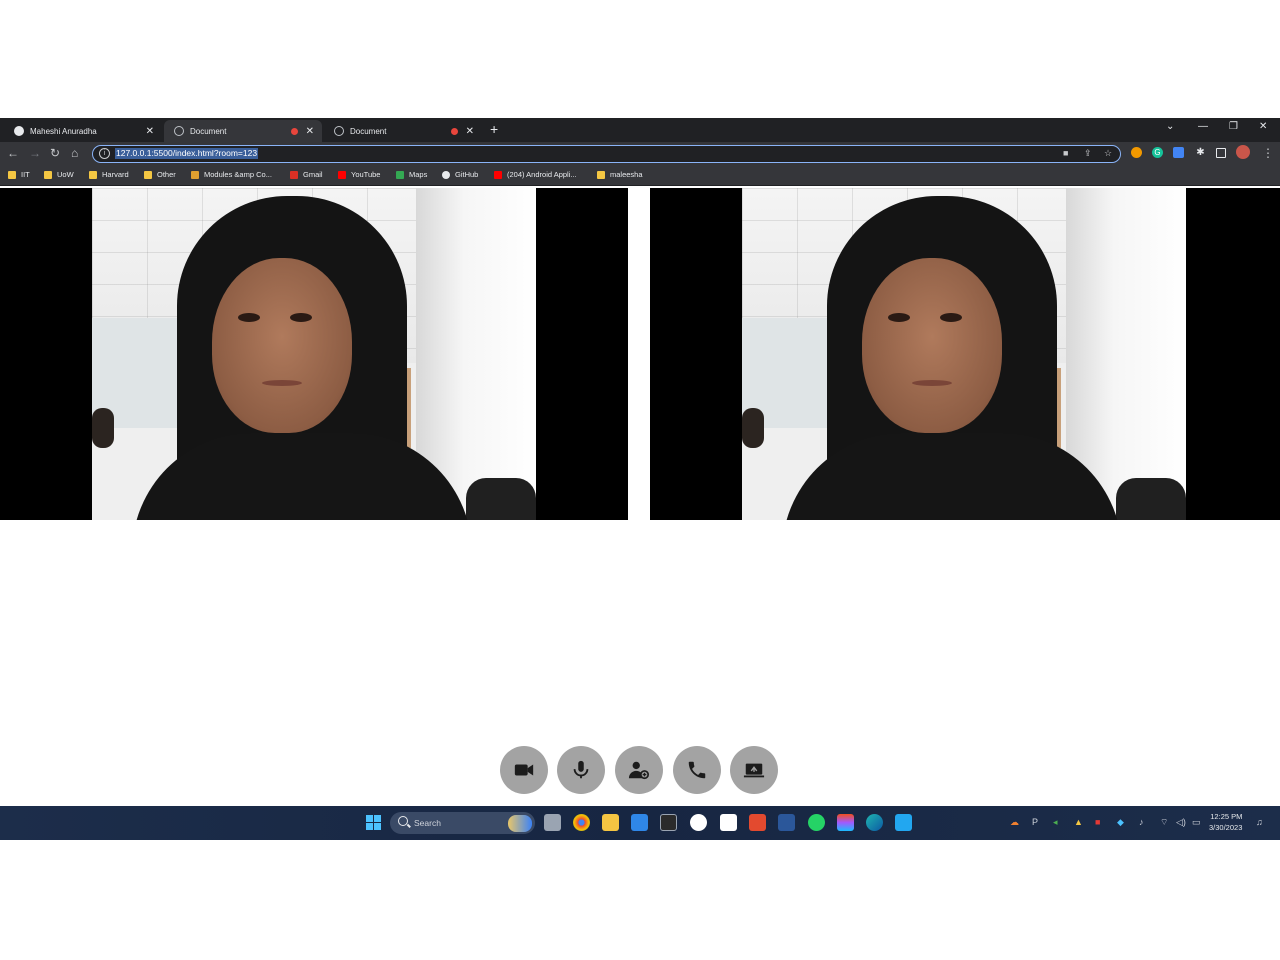 The height and width of the screenshot is (960, 1280). I want to click on bookmark-maps: Maps, so click(411, 174).